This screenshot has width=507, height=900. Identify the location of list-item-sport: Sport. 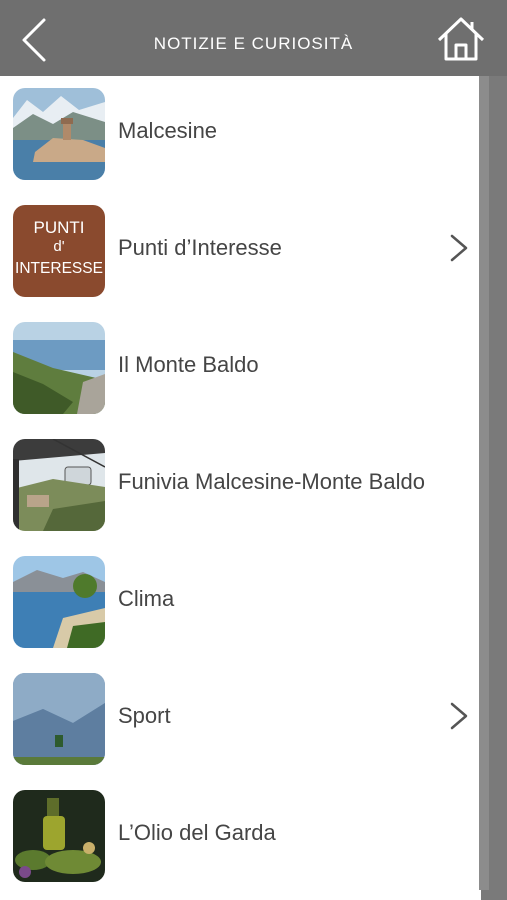
(240, 719).